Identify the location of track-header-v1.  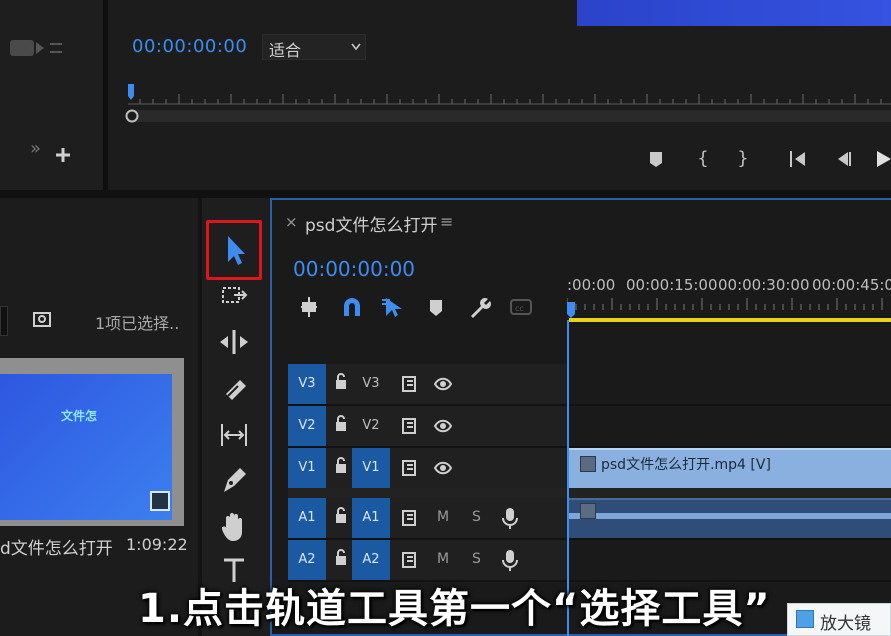
(427, 468).